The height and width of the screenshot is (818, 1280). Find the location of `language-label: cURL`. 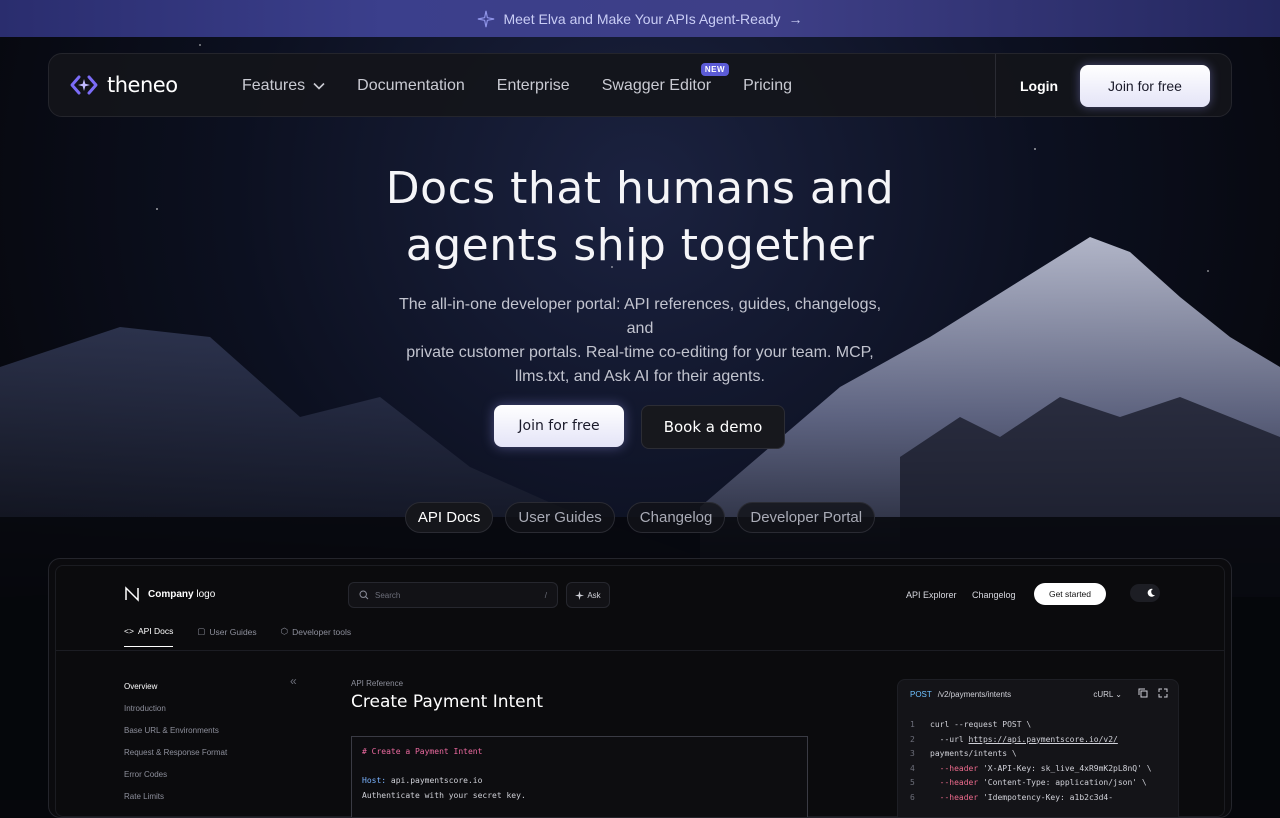

language-label: cURL is located at coordinates (1103, 694).